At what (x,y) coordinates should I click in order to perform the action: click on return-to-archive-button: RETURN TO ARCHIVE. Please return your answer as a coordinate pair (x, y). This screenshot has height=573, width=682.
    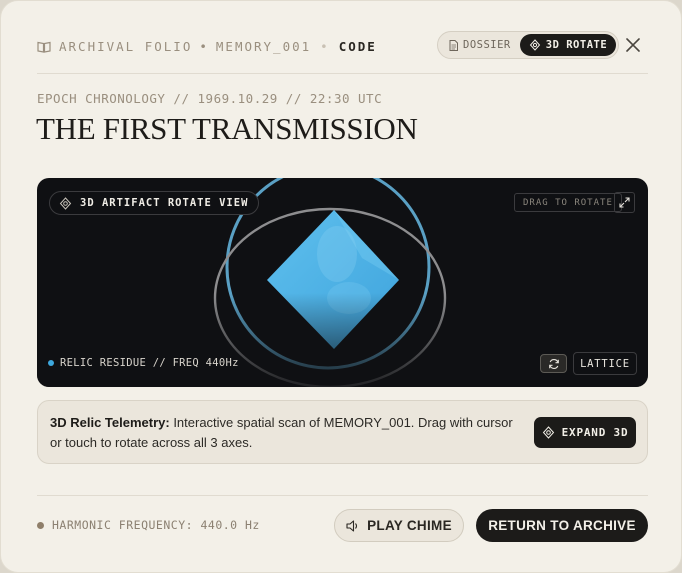
    Looking at the image, I should click on (562, 525).